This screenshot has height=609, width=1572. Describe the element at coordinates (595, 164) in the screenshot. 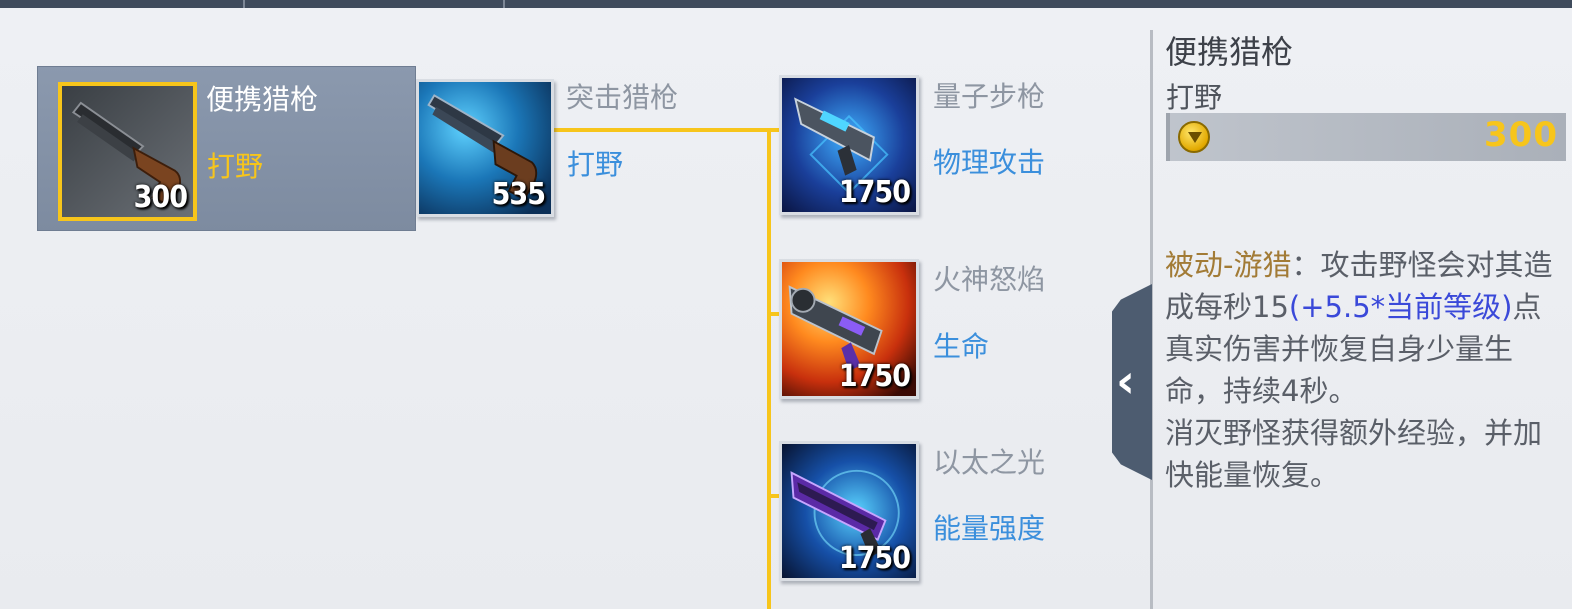

I see `item-tier2-category: 打野` at that location.